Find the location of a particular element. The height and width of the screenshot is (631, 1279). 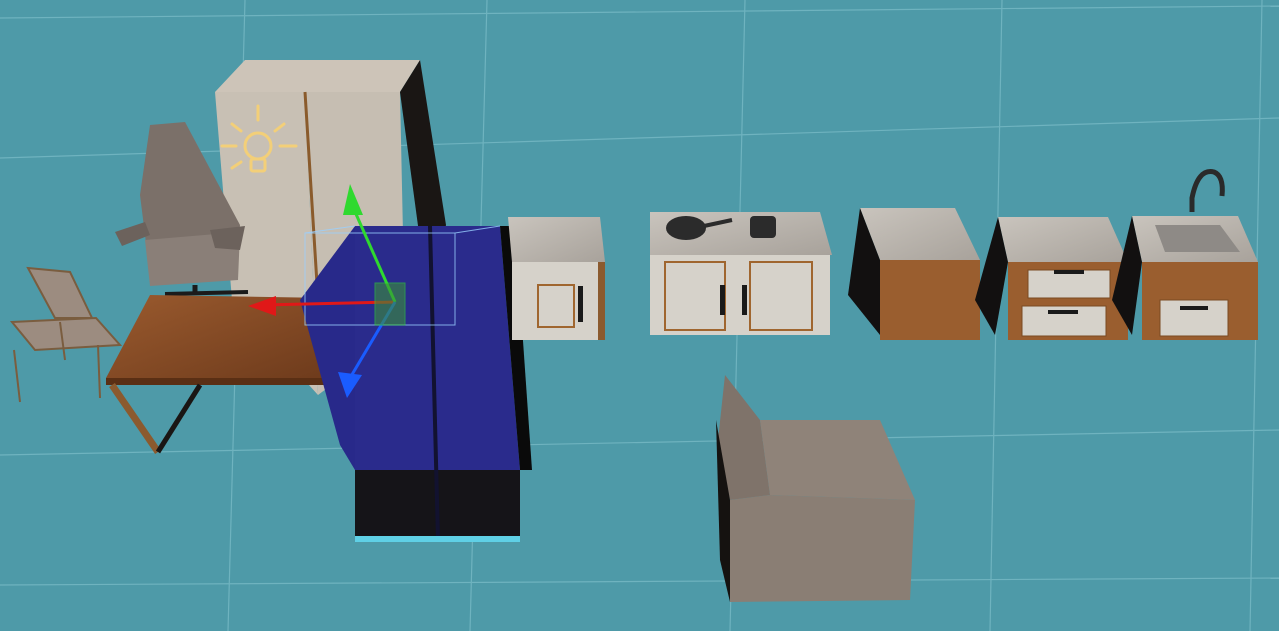

drawer-cabinet is located at coordinates (1051, 278).